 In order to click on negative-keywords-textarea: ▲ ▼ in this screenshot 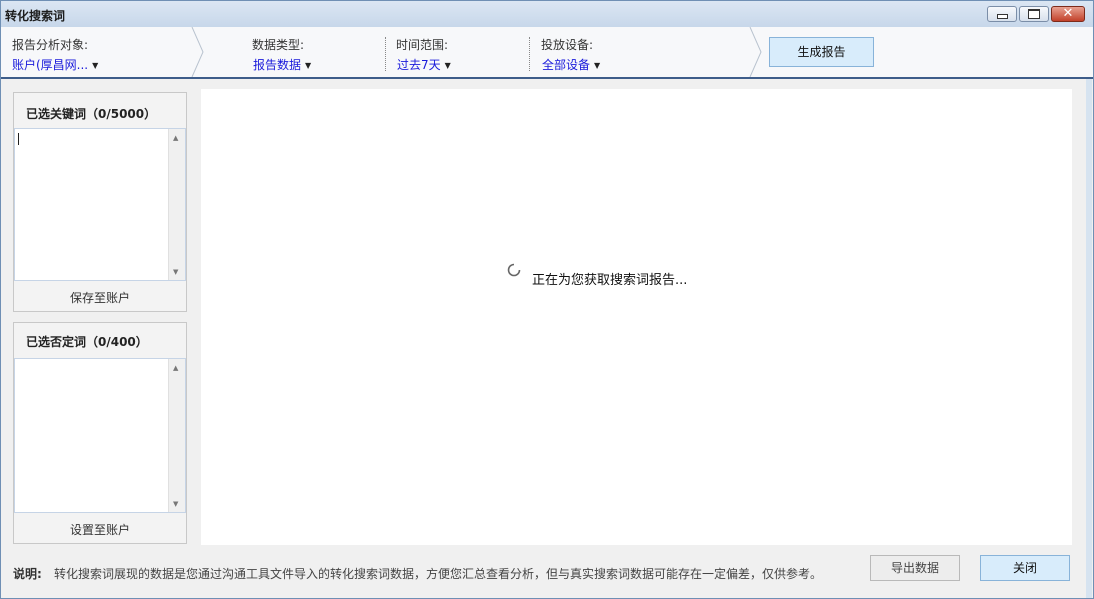, I will do `click(100, 435)`.